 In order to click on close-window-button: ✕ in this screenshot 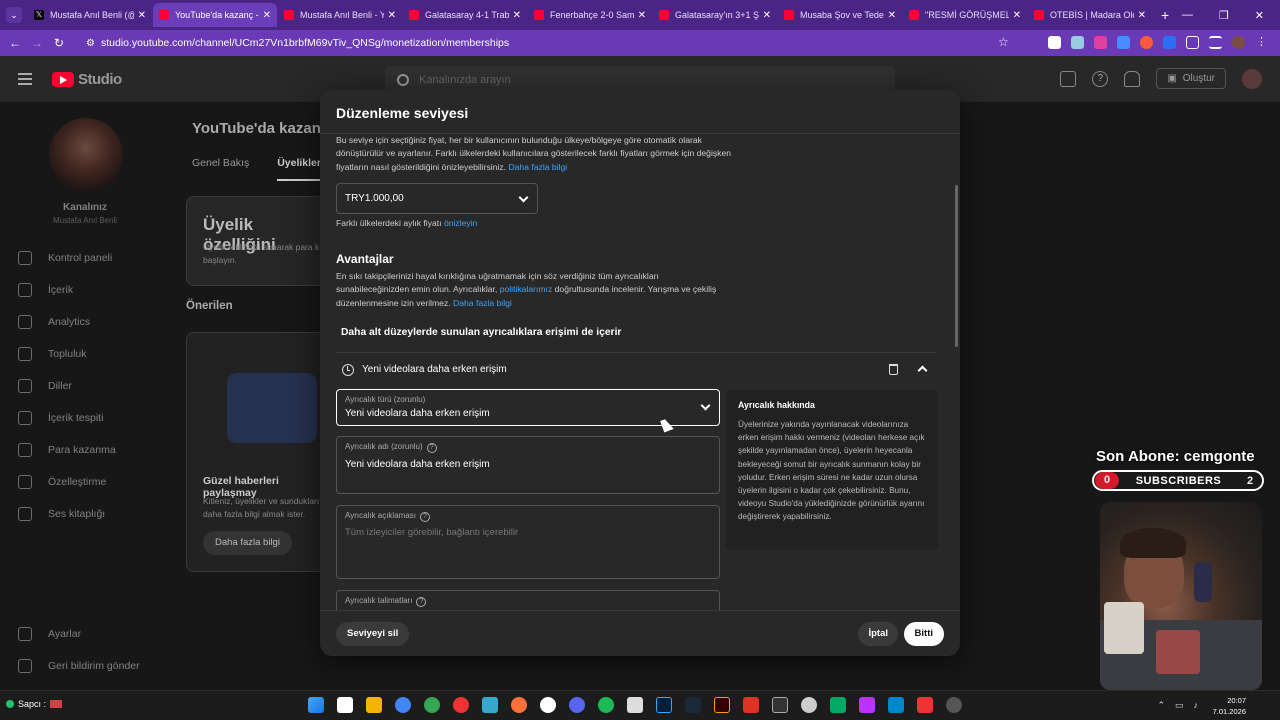, I will do `click(1259, 15)`.